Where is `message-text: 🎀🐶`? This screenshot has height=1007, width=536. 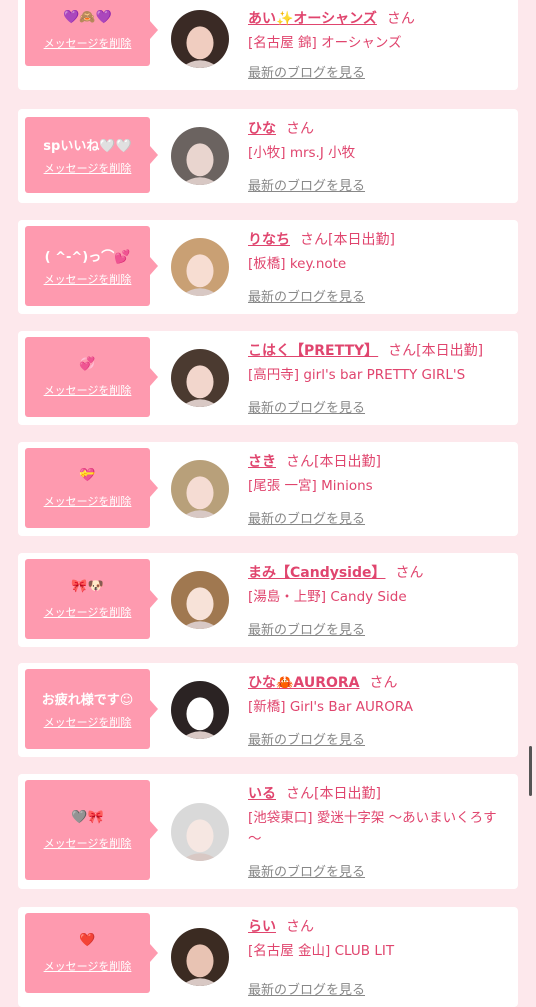
message-text: 🎀🐶 is located at coordinates (87, 586).